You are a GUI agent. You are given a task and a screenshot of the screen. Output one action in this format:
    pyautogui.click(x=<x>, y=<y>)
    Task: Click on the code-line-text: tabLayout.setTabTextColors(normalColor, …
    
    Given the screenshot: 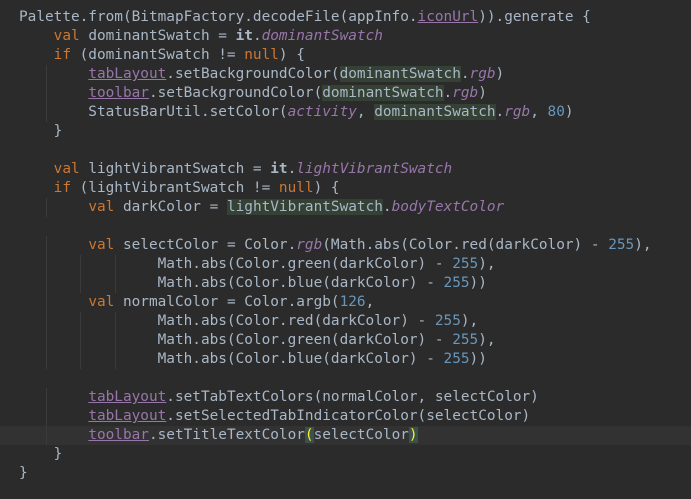 What is the action you would take?
    pyautogui.click(x=313, y=397)
    